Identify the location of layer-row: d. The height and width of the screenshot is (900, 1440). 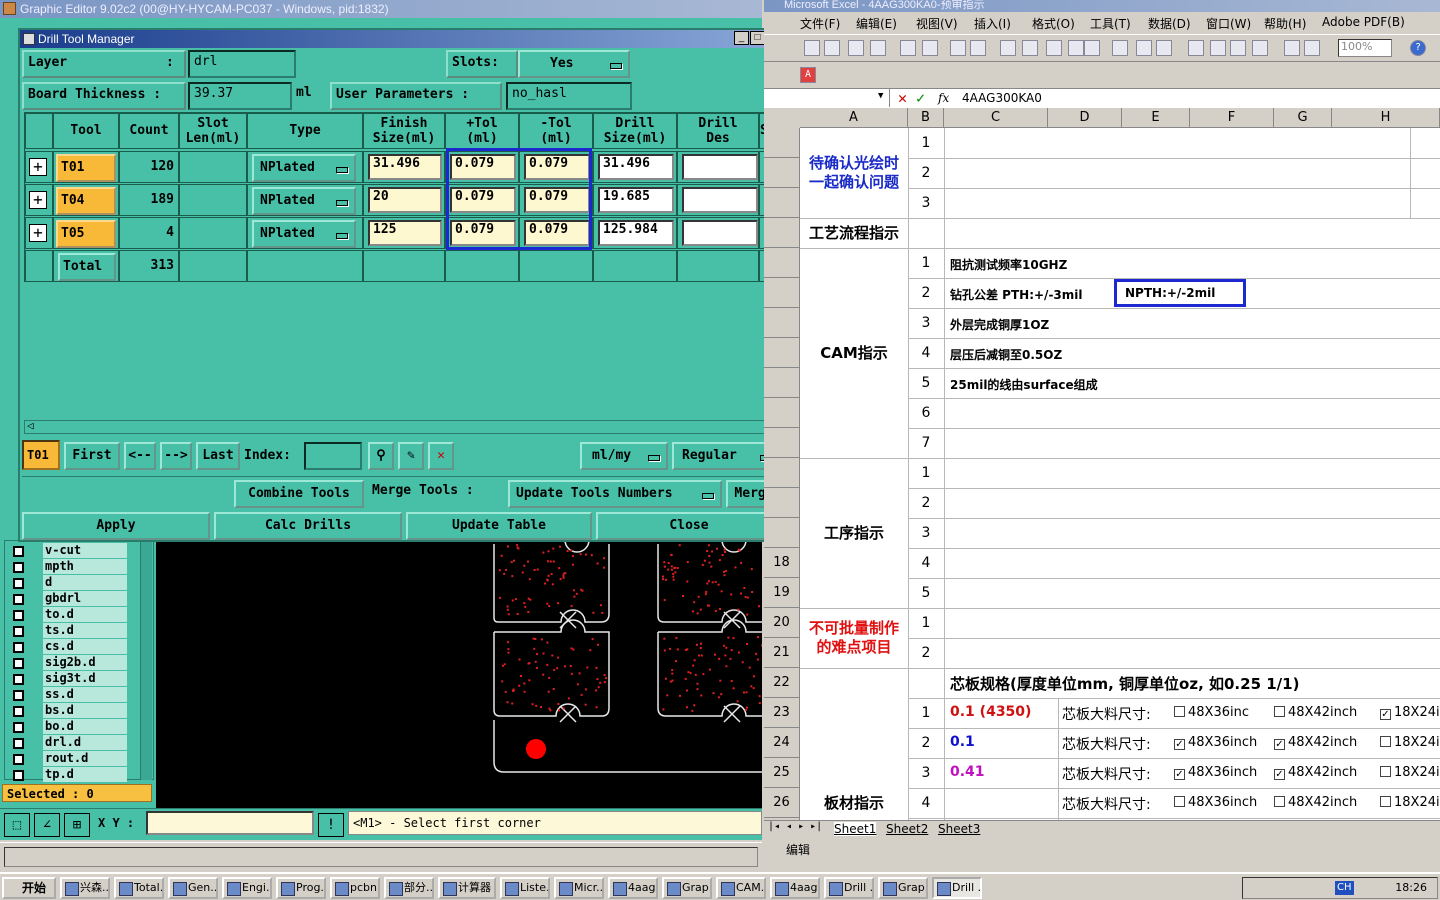
(67, 583).